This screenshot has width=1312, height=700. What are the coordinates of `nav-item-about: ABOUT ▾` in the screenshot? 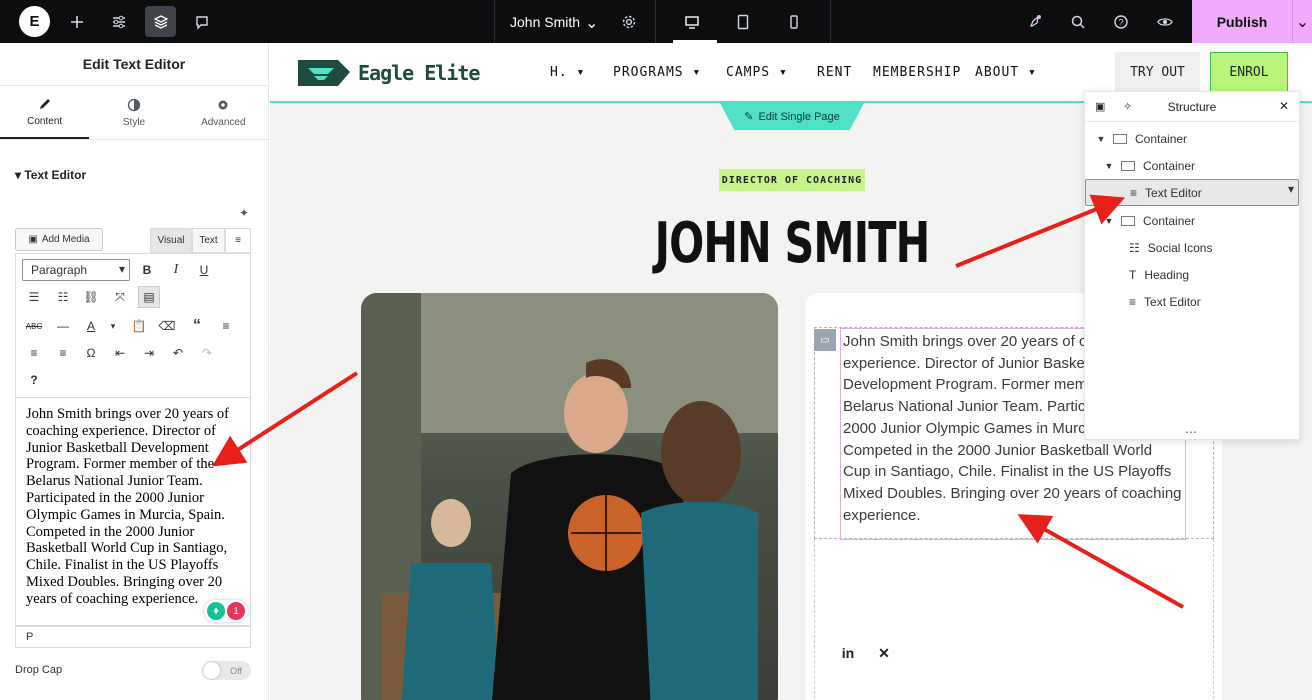 It's located at (1006, 72).